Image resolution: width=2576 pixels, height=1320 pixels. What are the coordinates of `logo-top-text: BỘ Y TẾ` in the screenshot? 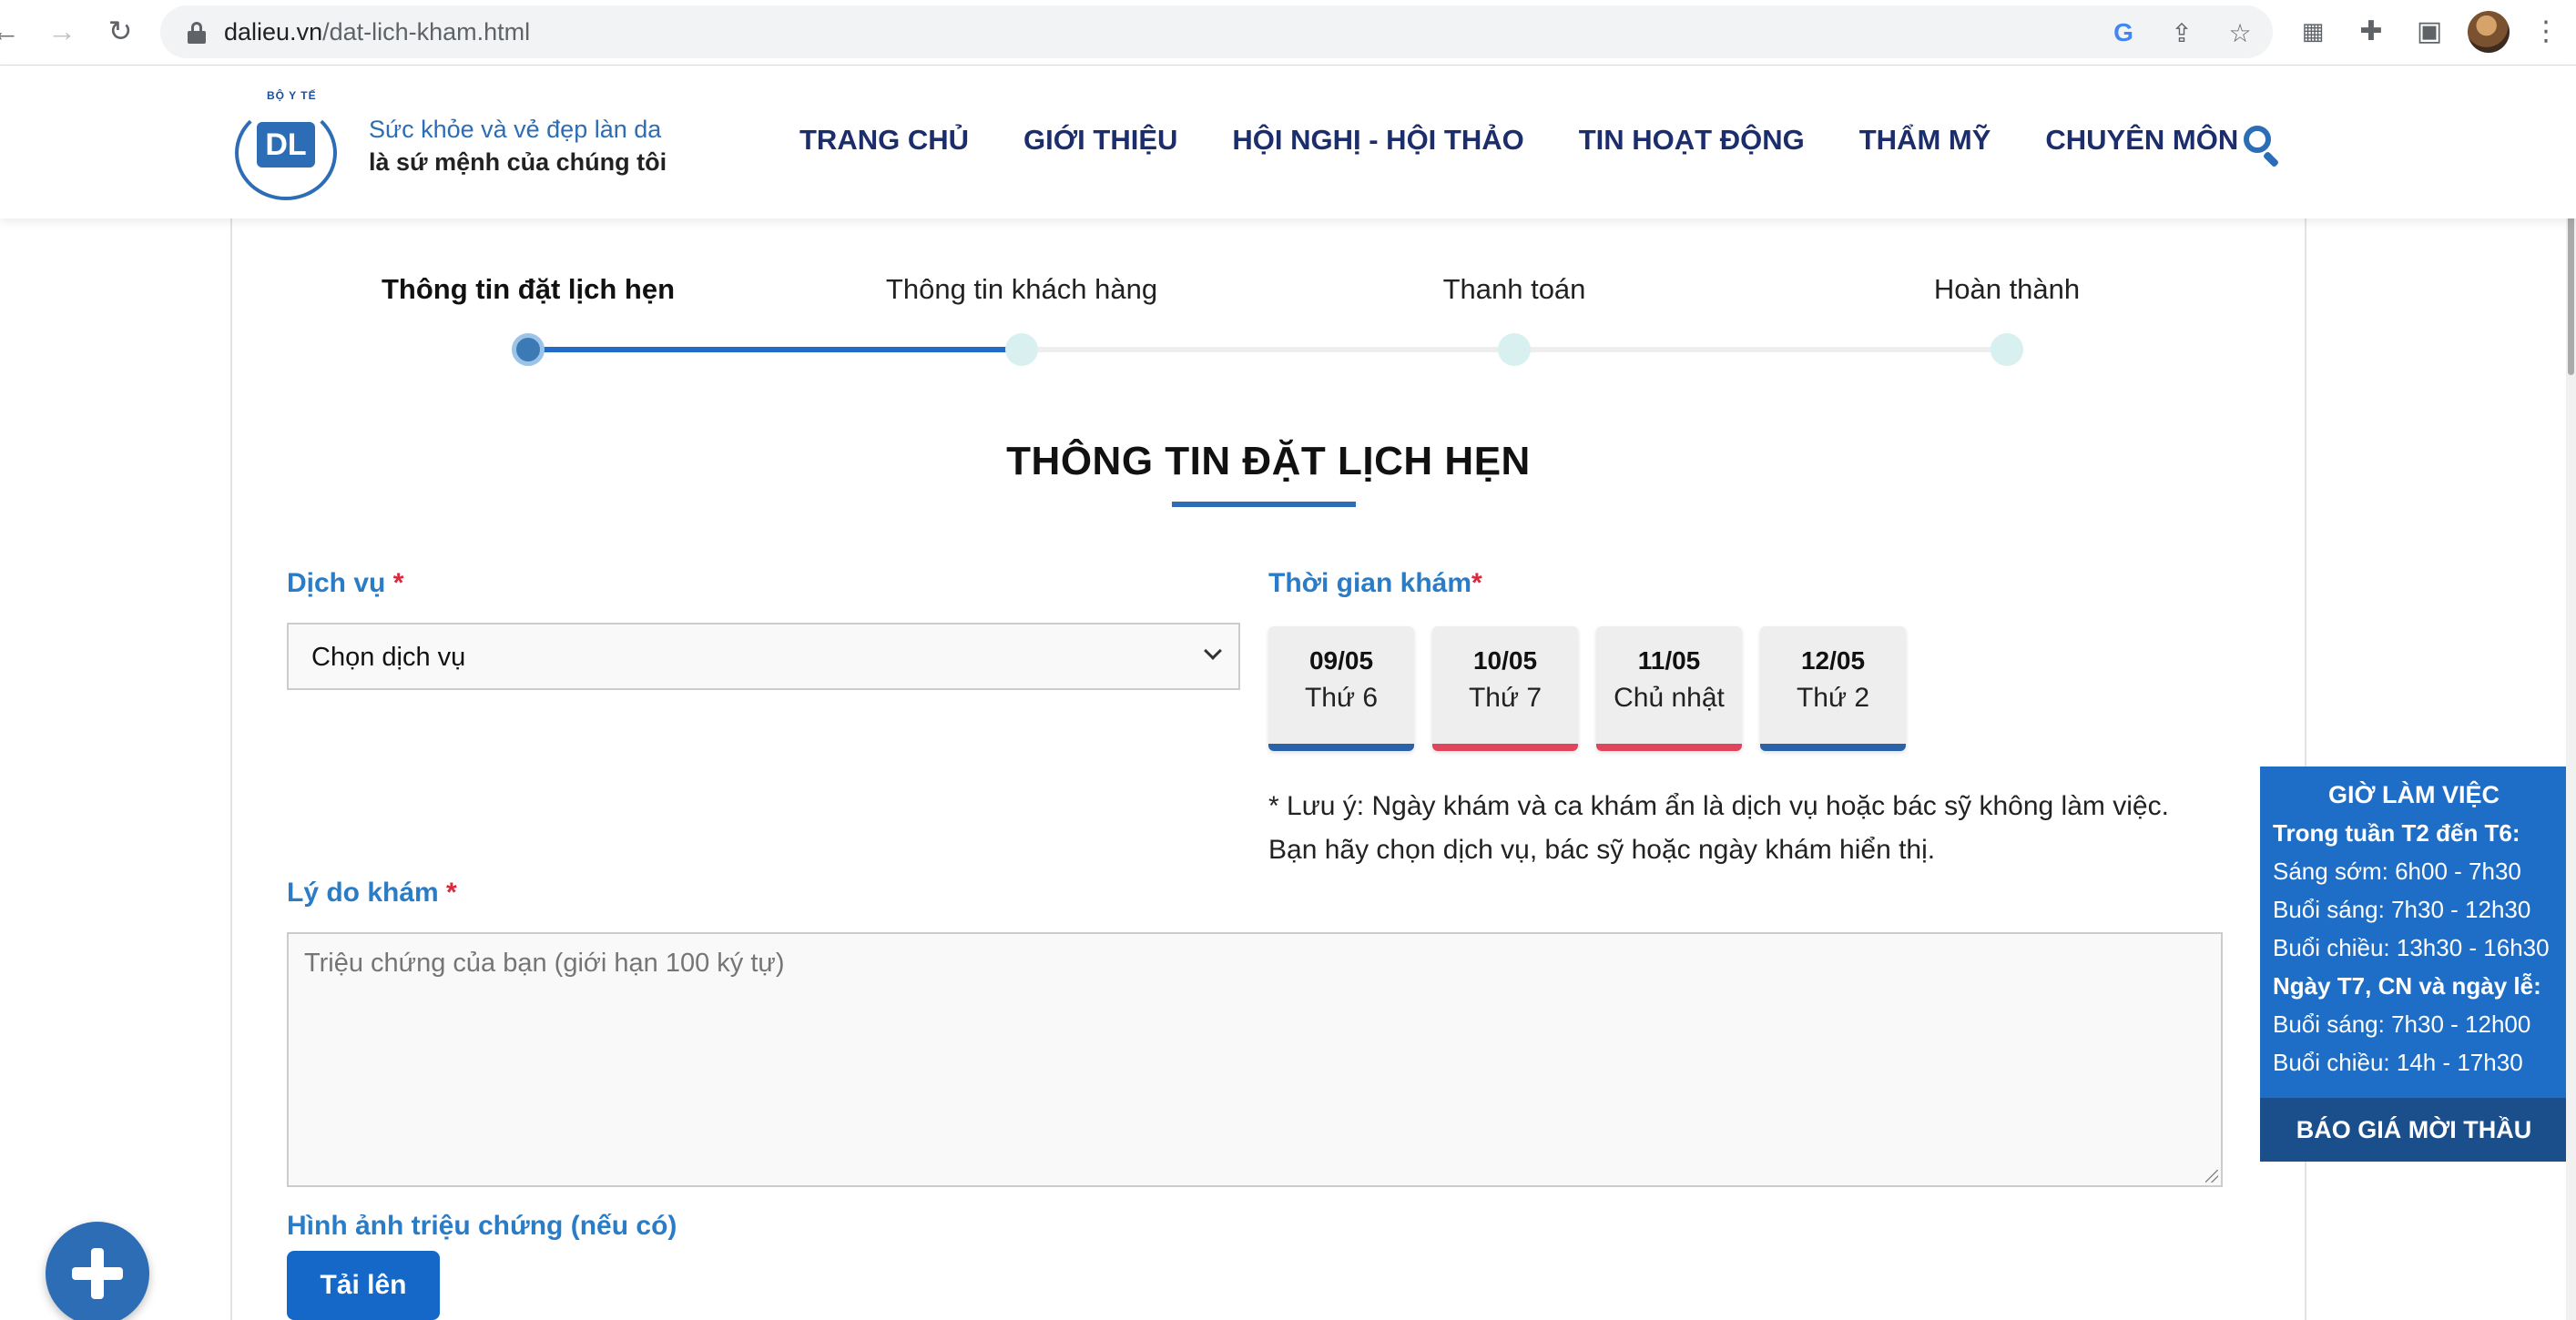 It's located at (292, 95).